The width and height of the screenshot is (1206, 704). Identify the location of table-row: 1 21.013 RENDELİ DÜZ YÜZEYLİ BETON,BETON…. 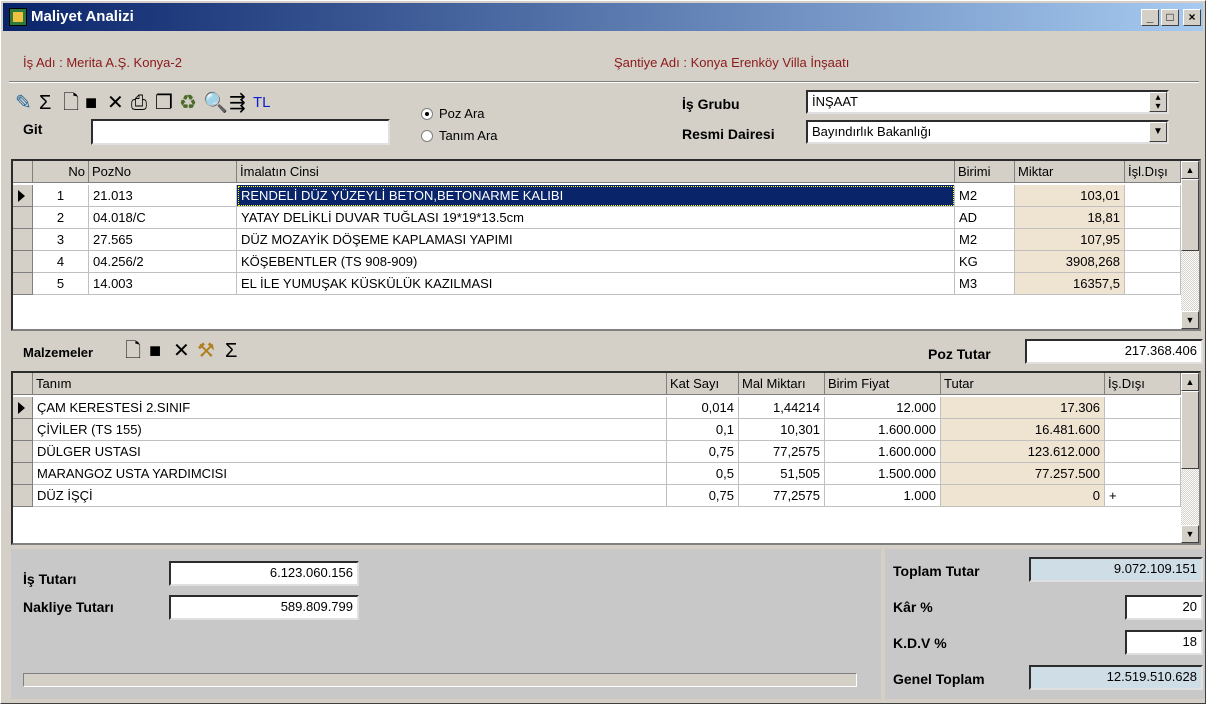
(606, 196).